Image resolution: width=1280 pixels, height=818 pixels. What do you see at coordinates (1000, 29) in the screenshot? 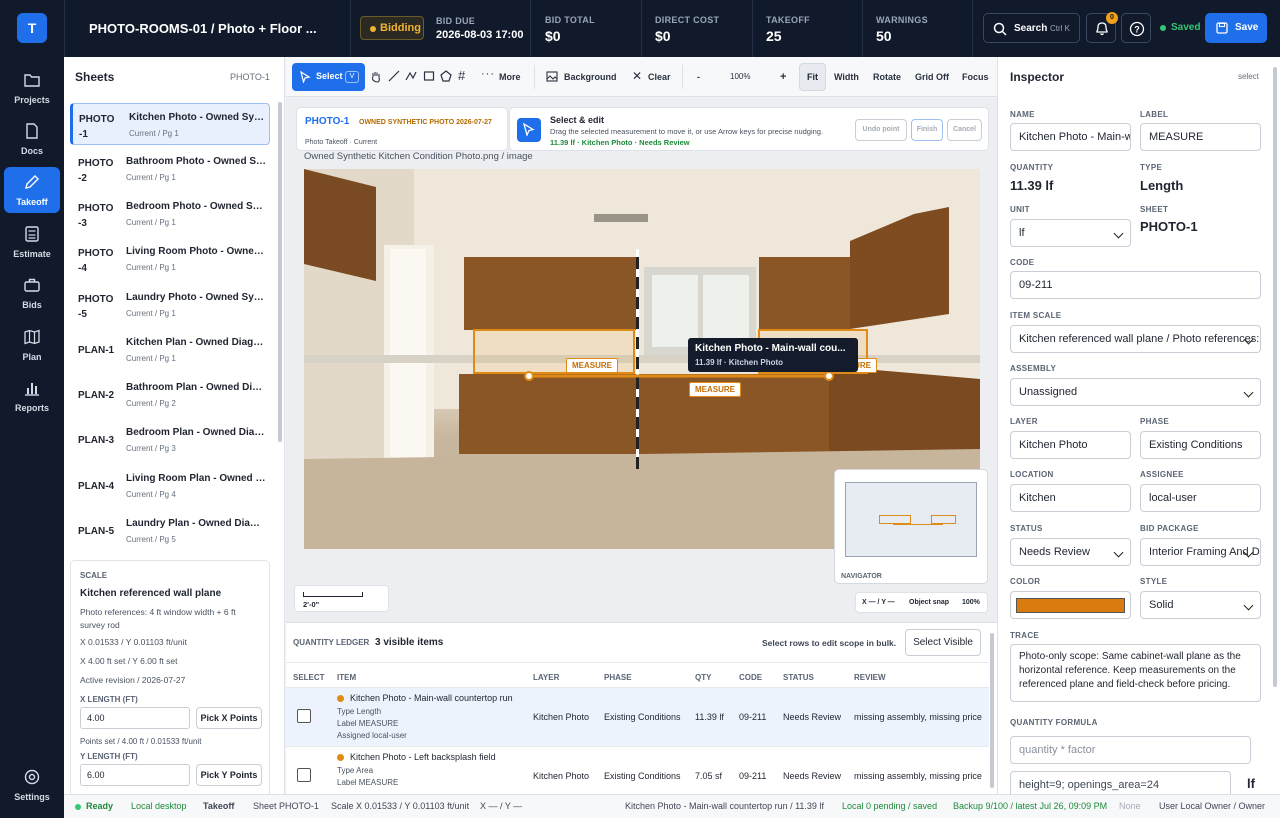
I see `search-icon` at bounding box center [1000, 29].